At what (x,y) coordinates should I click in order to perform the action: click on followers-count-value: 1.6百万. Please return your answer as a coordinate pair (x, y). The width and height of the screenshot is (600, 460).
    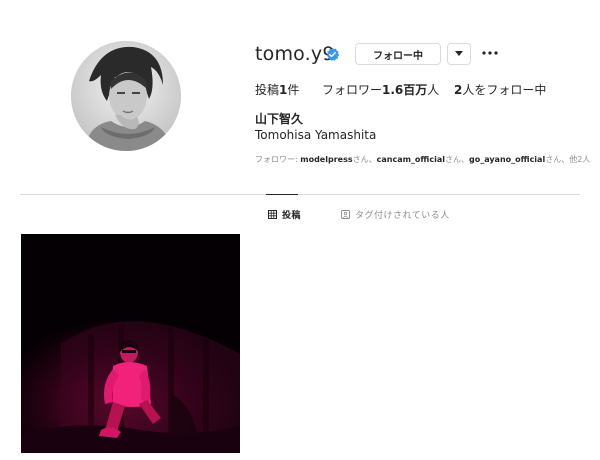
    Looking at the image, I should click on (405, 90).